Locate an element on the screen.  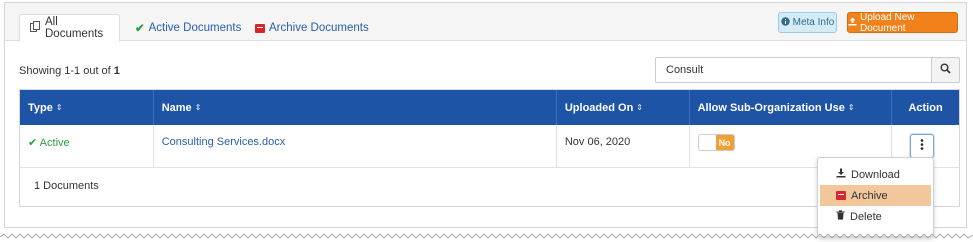
info-icon is located at coordinates (785, 22).